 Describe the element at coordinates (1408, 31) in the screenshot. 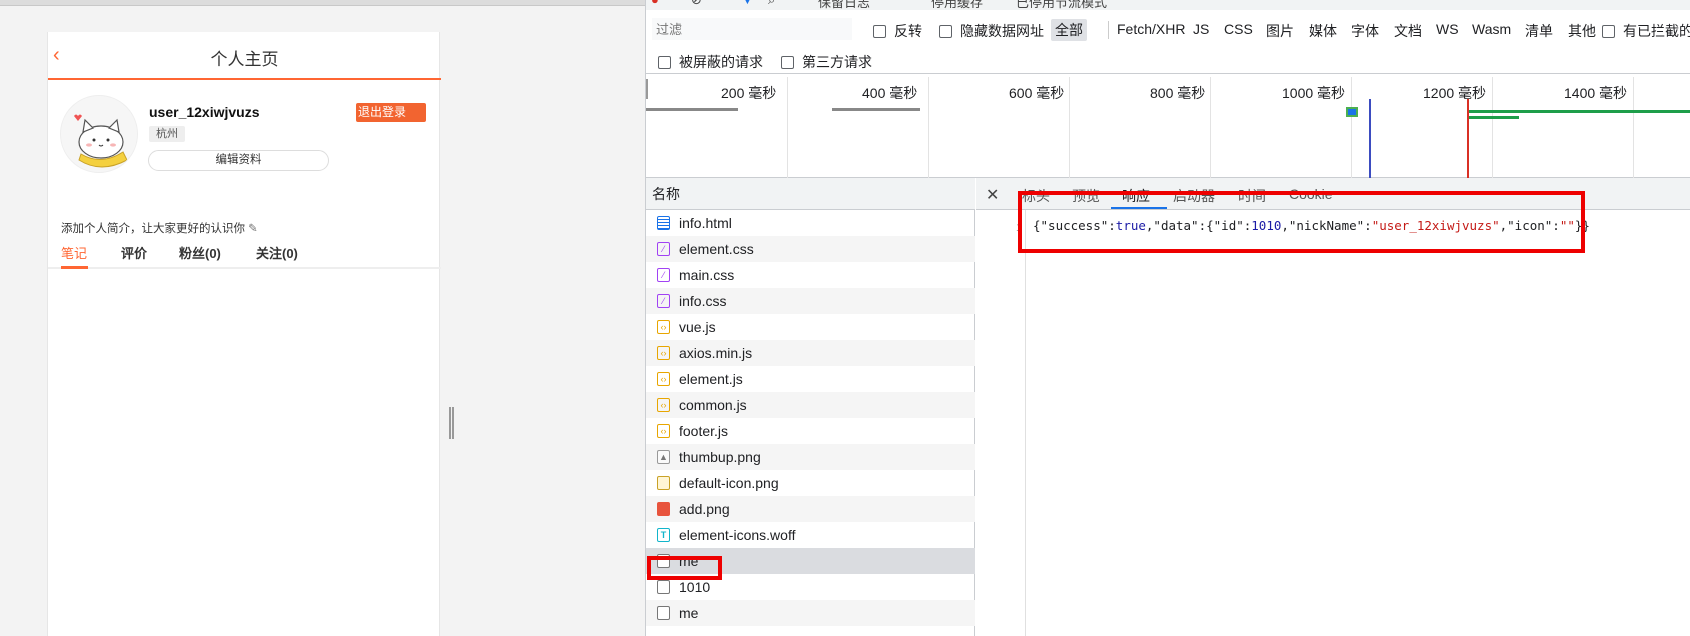

I see `filter-type-doc: 文档` at that location.